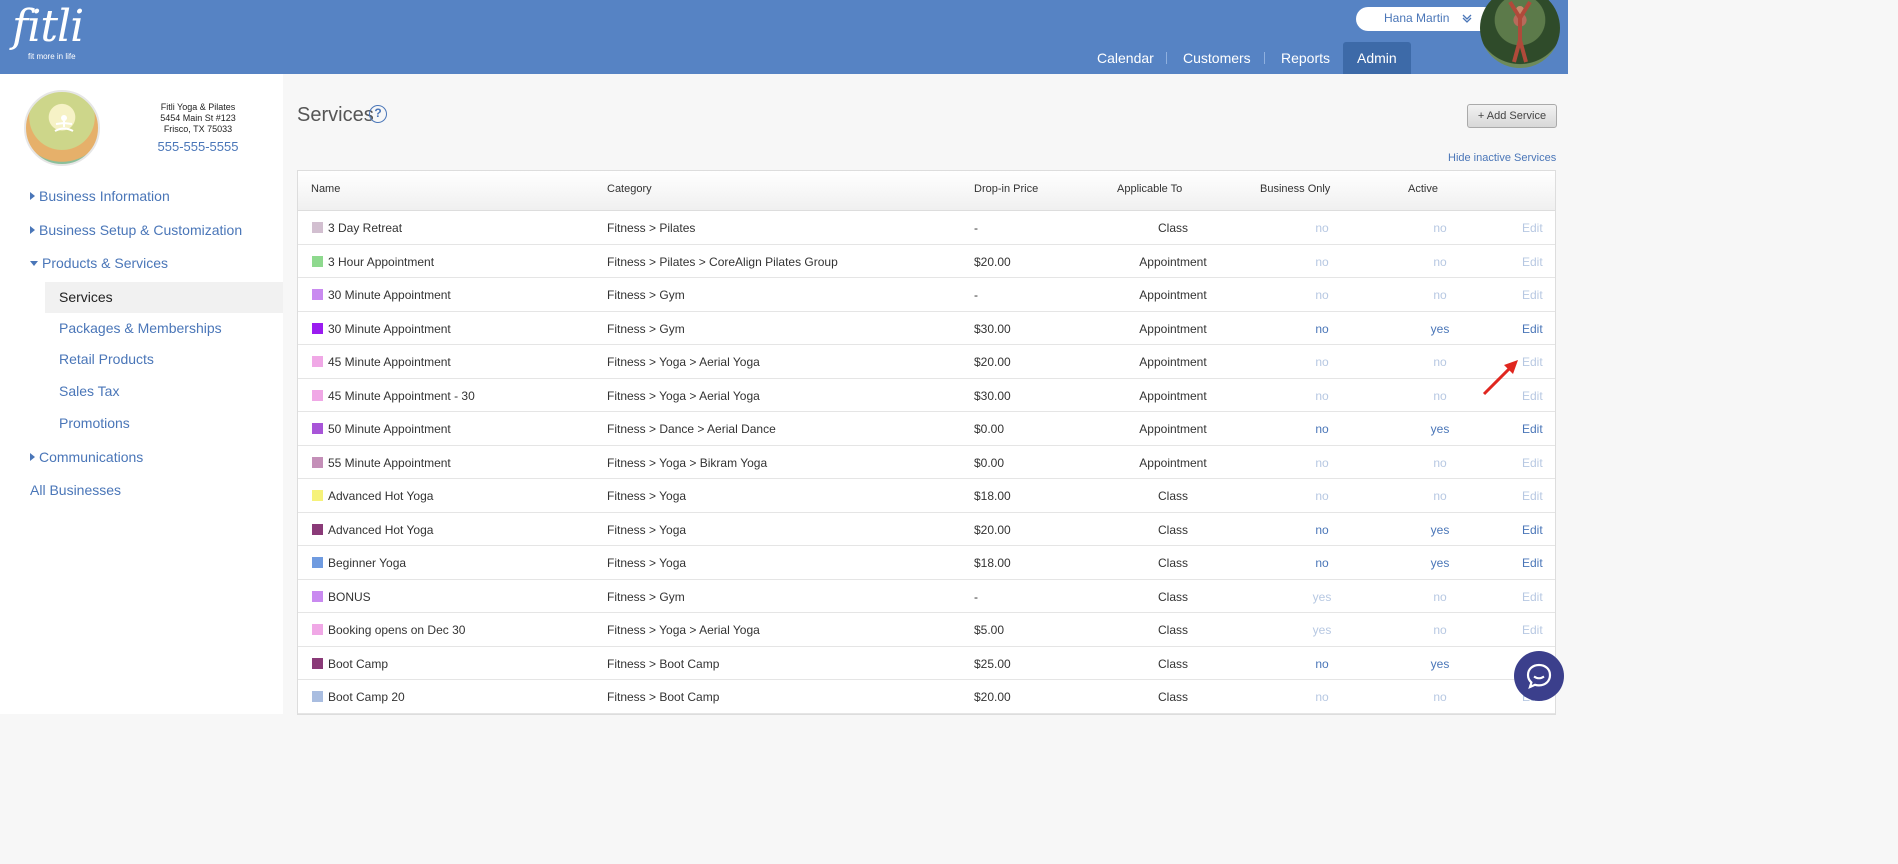 Image resolution: width=1898 pixels, height=864 pixels. Describe the element at coordinates (389, 429) in the screenshot. I see `service-name: 50 Minute Appointment` at that location.